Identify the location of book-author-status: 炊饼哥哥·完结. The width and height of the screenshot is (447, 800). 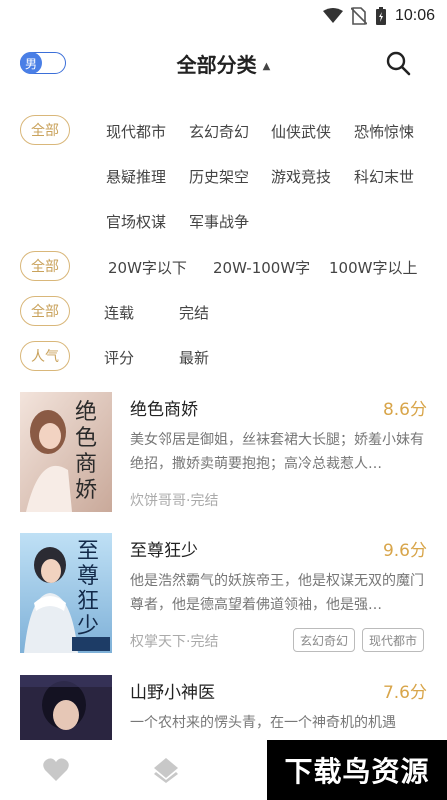
(174, 501).